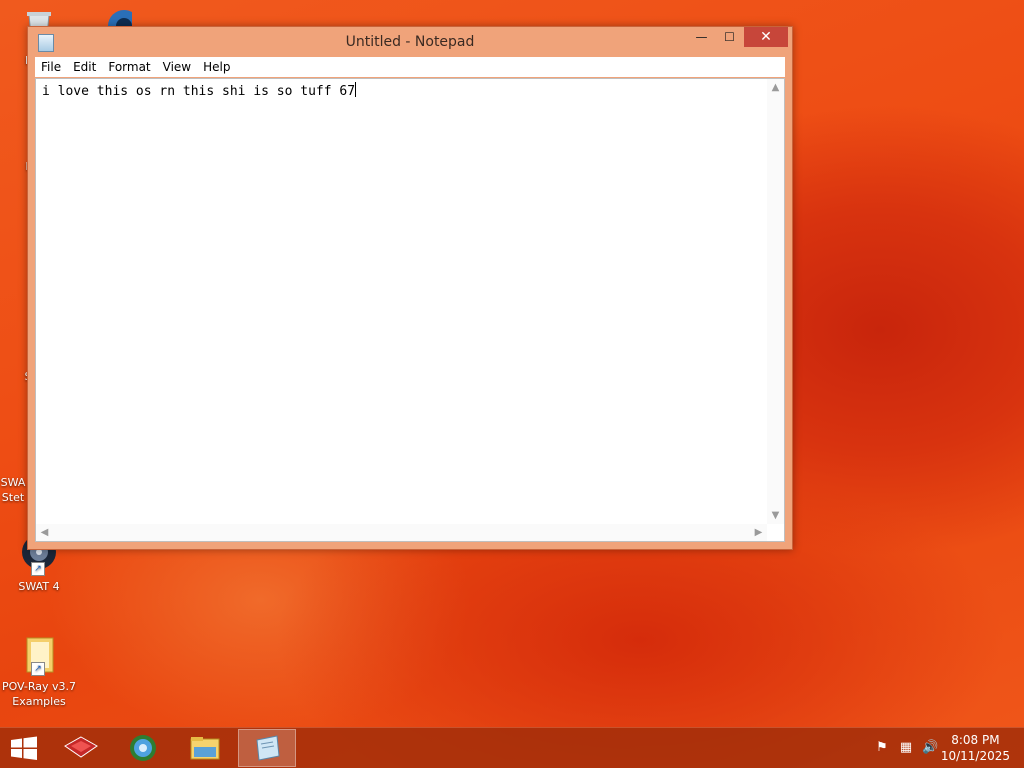 The width and height of the screenshot is (1024, 768). Describe the element at coordinates (199, 91) in the screenshot. I see `document-text: i love this os rn this shi is so tuff 67` at that location.